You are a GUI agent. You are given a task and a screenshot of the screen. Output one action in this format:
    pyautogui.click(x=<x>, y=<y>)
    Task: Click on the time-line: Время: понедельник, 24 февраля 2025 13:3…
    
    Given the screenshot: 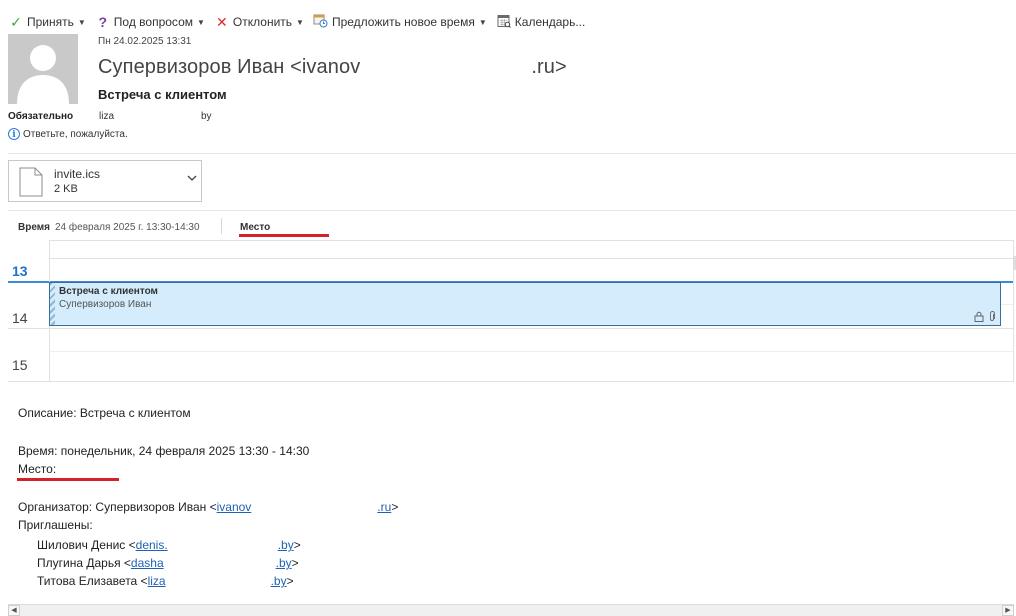 What is the action you would take?
    pyautogui.click(x=164, y=451)
    